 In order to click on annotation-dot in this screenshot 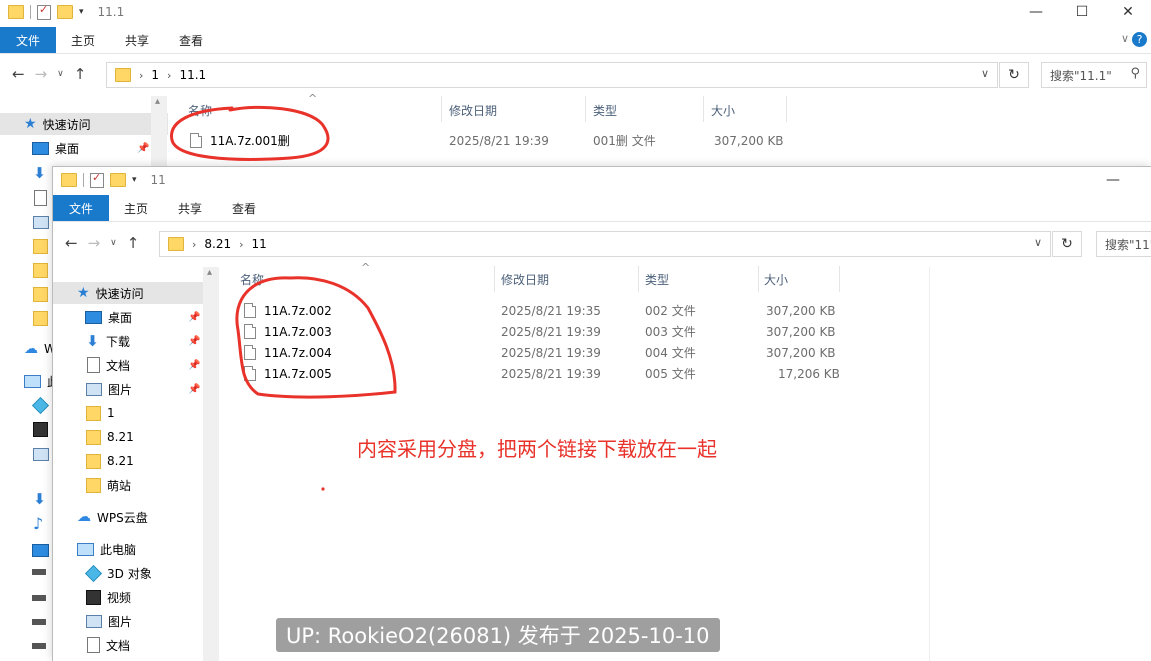, I will do `click(323, 489)`.